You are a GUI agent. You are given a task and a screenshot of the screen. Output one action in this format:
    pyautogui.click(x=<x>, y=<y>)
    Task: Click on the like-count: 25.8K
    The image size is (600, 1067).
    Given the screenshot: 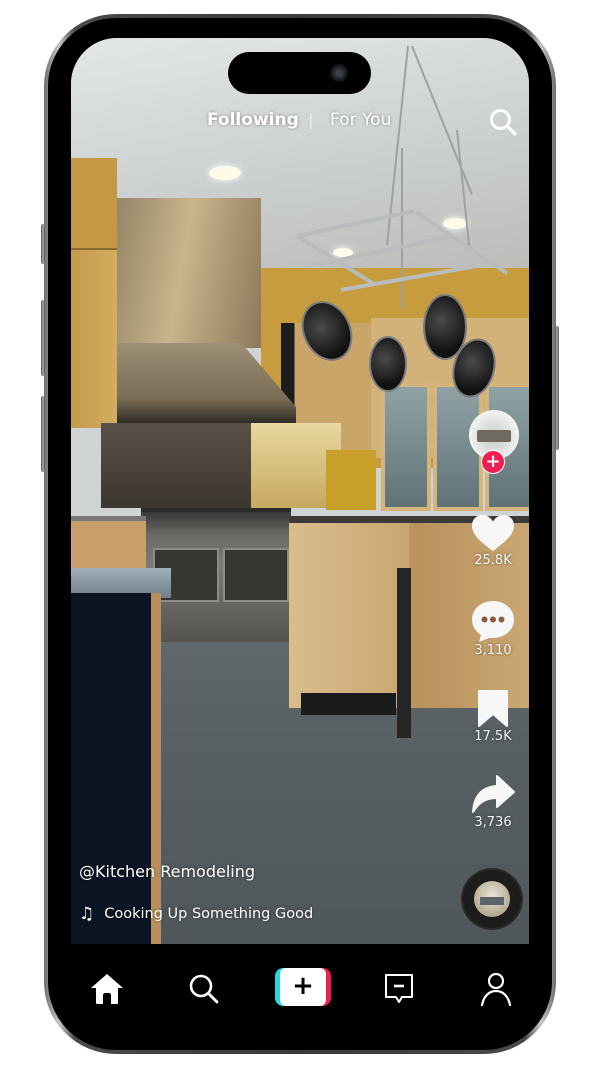 What is the action you would take?
    pyautogui.click(x=493, y=560)
    